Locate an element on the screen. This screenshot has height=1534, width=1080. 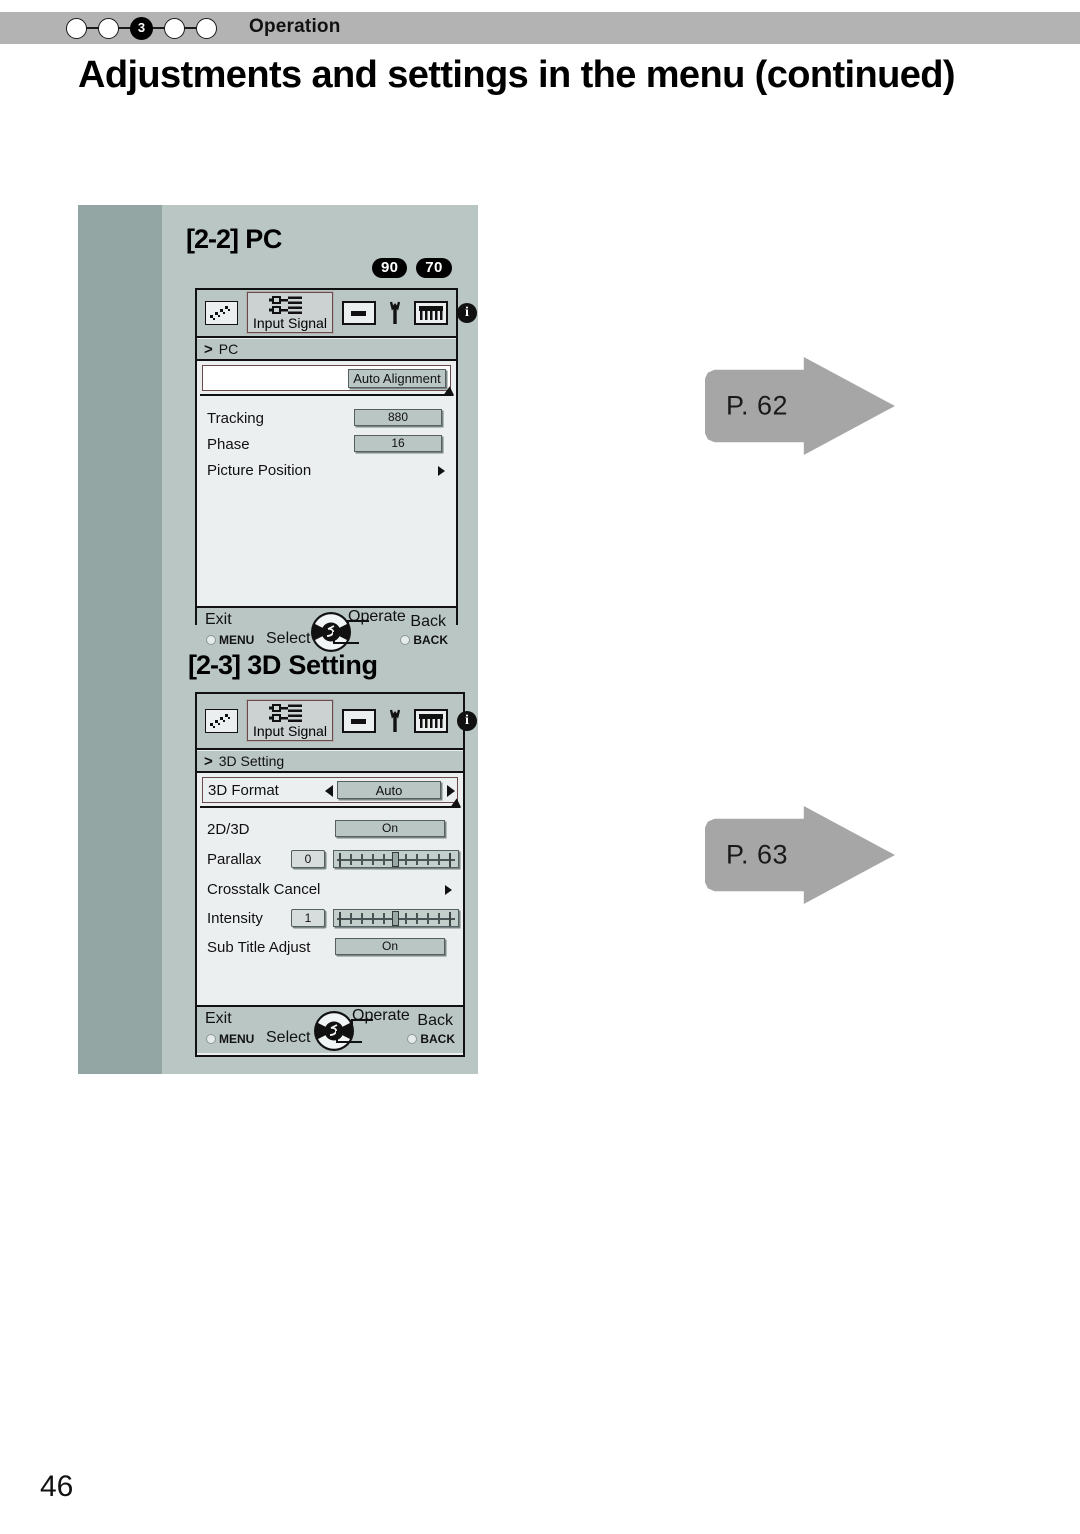
crosstalk-cancel-label: Crosstalk Cancel is located at coordinates (264, 889).